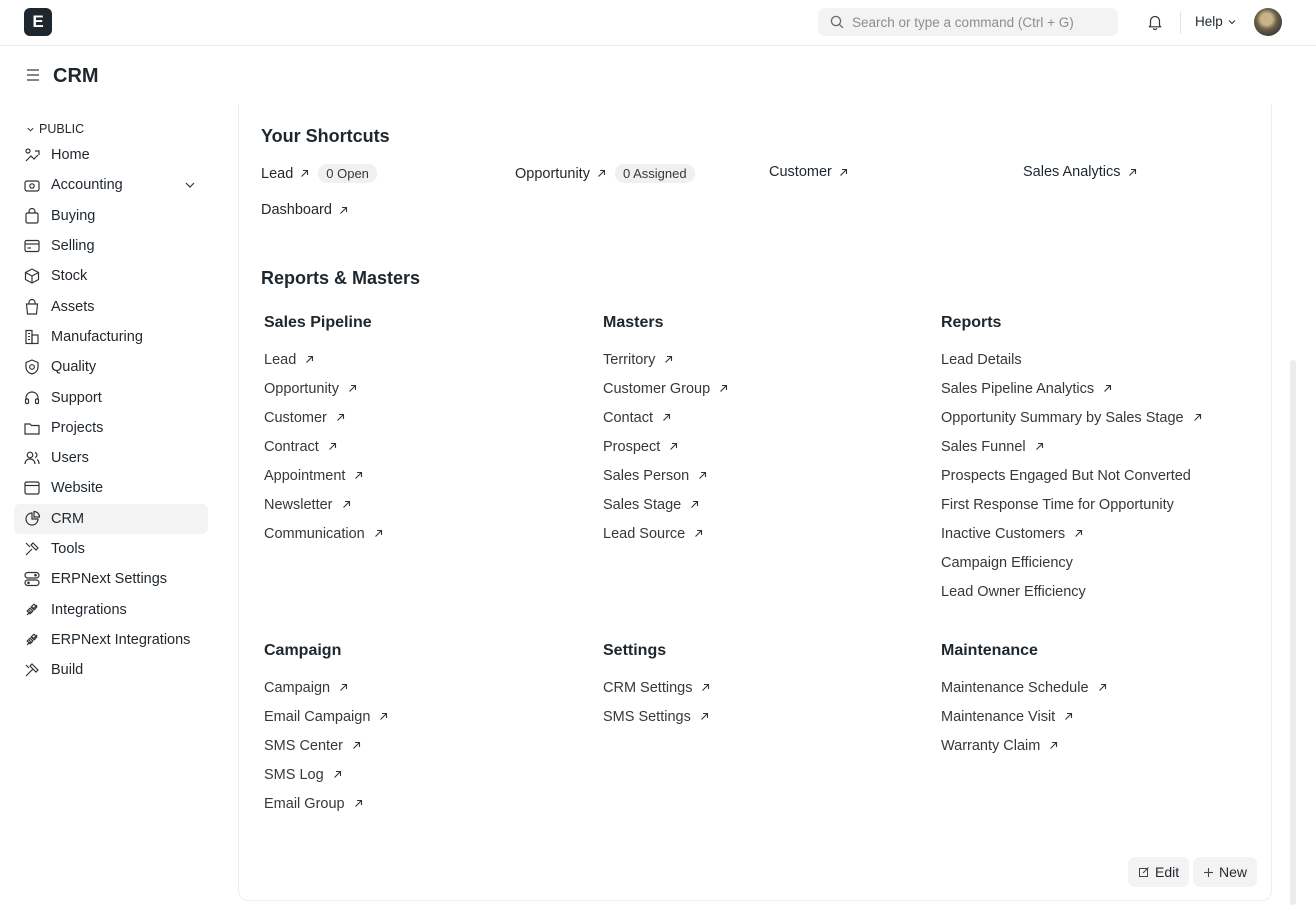 This screenshot has width=1316, height=911. Describe the element at coordinates (77, 427) in the screenshot. I see `sidebar-item-label: Projects` at that location.